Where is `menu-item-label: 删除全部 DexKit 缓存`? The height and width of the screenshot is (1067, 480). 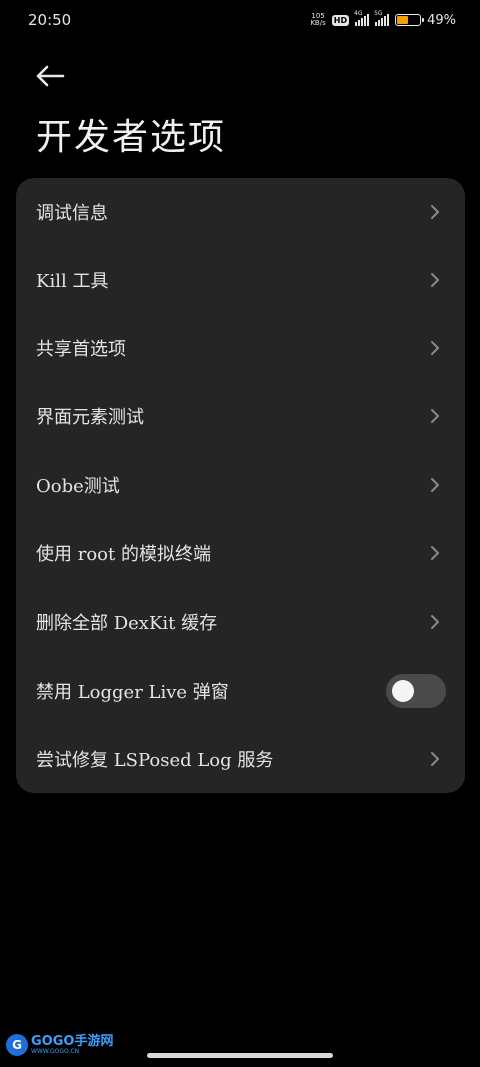 menu-item-label: 删除全部 DexKit 缓存 is located at coordinates (127, 623).